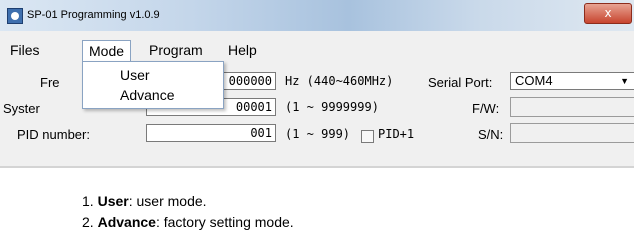  What do you see at coordinates (261, 133) in the screenshot?
I see `pid-value: 001` at bounding box center [261, 133].